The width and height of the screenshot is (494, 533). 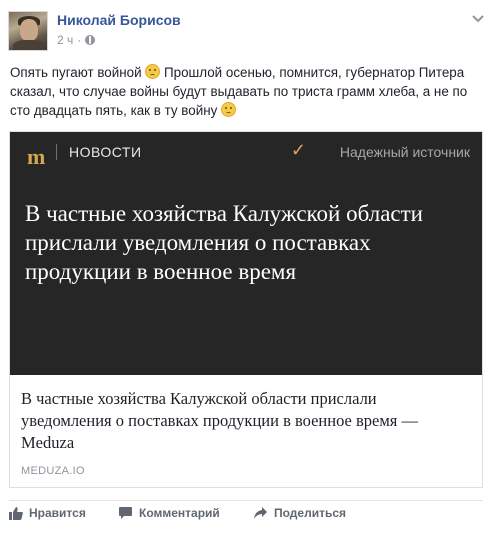 What do you see at coordinates (125, 513) in the screenshot?
I see `comment-icon` at bounding box center [125, 513].